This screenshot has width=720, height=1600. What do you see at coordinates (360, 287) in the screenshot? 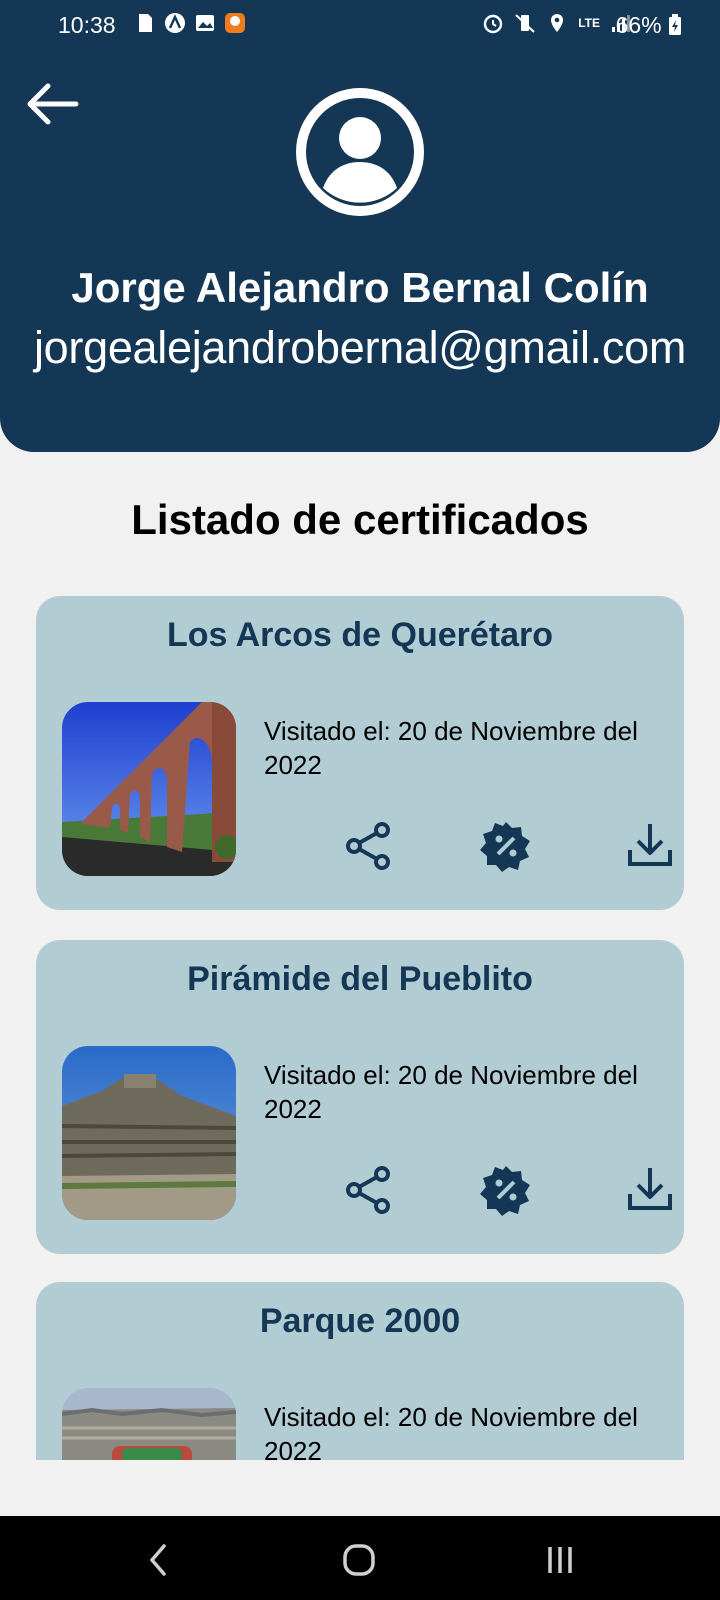
I see `user-name: Jorge Alejandro Bernal Colín` at bounding box center [360, 287].